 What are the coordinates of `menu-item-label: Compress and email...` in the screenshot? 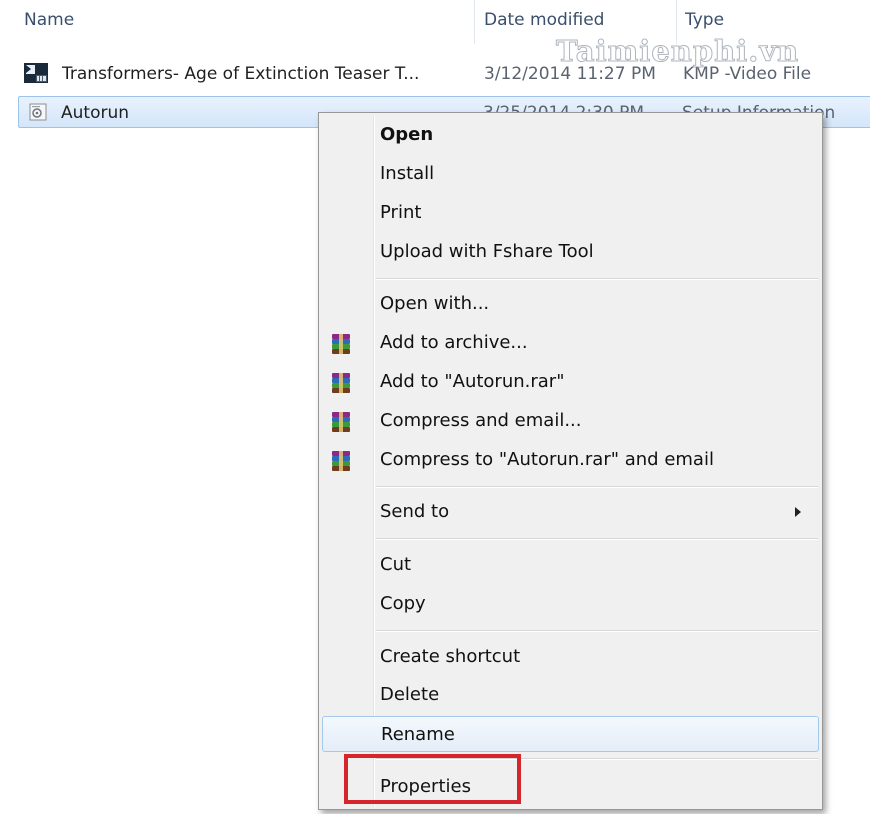 It's located at (481, 420).